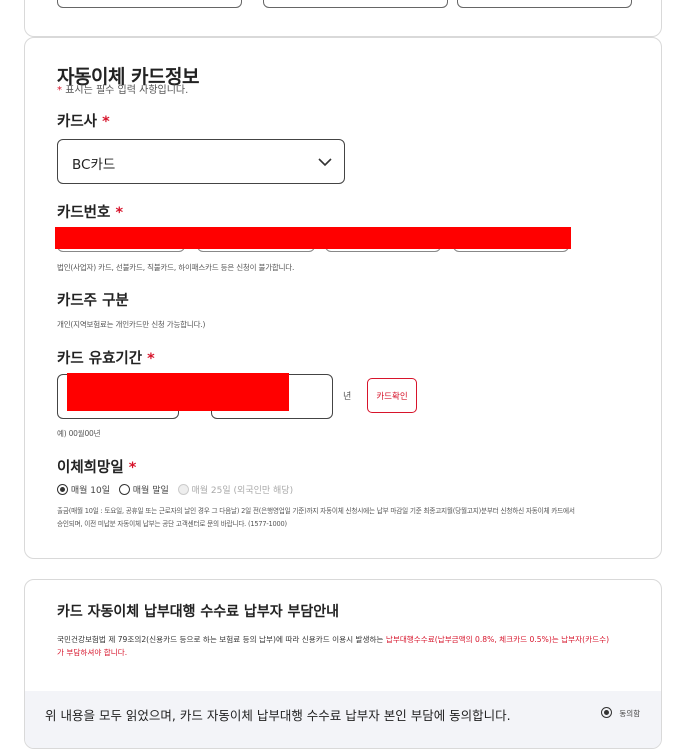  What do you see at coordinates (94, 165) in the screenshot?
I see `card-company-selected-value: BC카드` at bounding box center [94, 165].